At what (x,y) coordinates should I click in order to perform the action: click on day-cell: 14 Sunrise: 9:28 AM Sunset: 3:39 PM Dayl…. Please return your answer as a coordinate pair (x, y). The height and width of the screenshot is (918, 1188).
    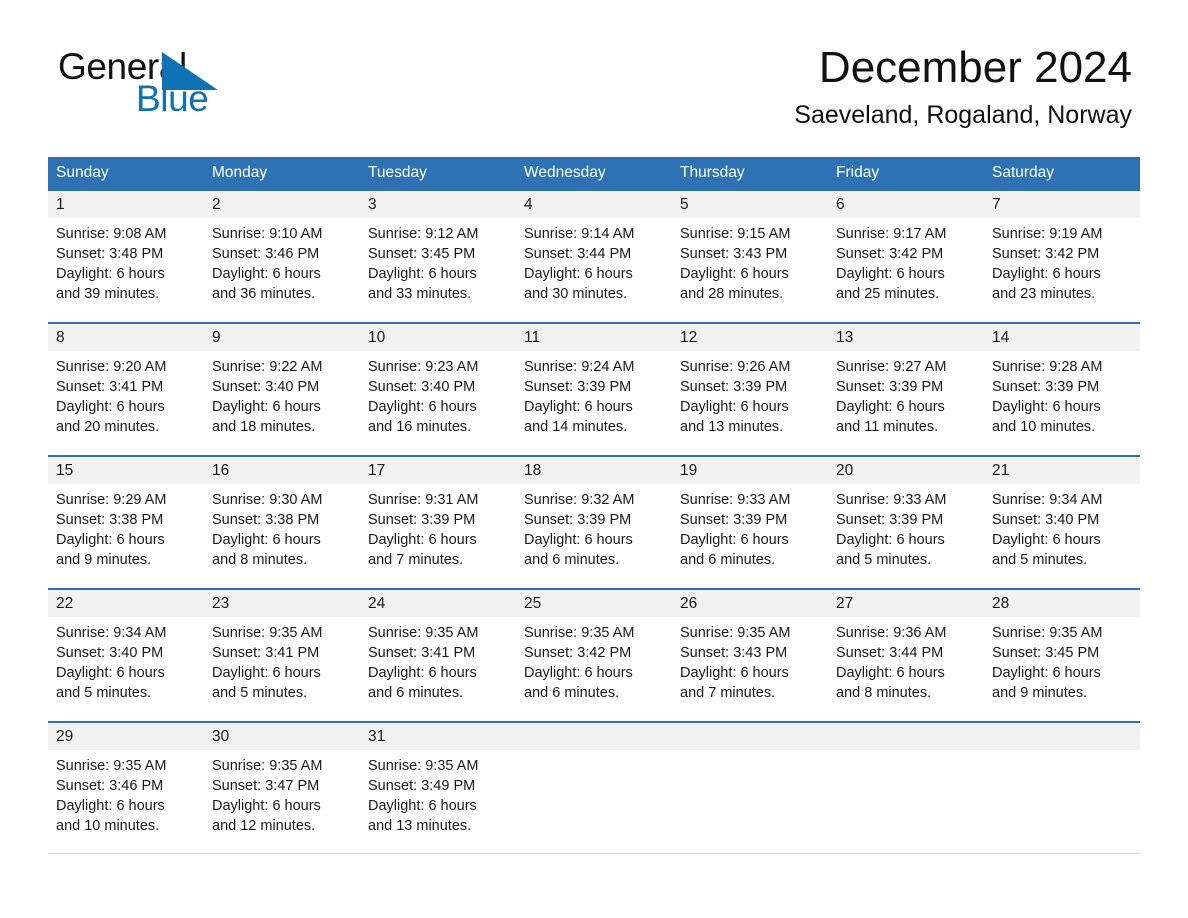
    Looking at the image, I should click on (1062, 389).